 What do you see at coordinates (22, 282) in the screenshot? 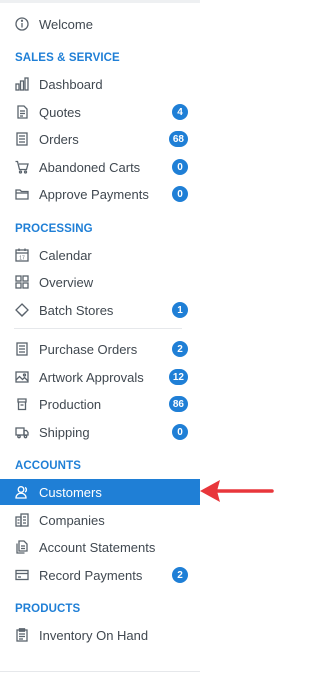
I see `grid-icon` at bounding box center [22, 282].